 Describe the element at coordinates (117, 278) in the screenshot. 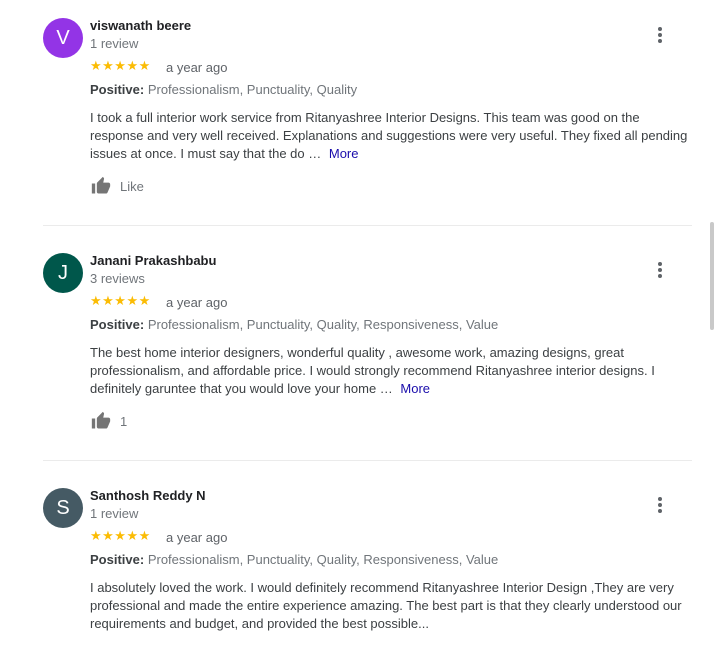

I see `review-count: 3 reviews` at that location.